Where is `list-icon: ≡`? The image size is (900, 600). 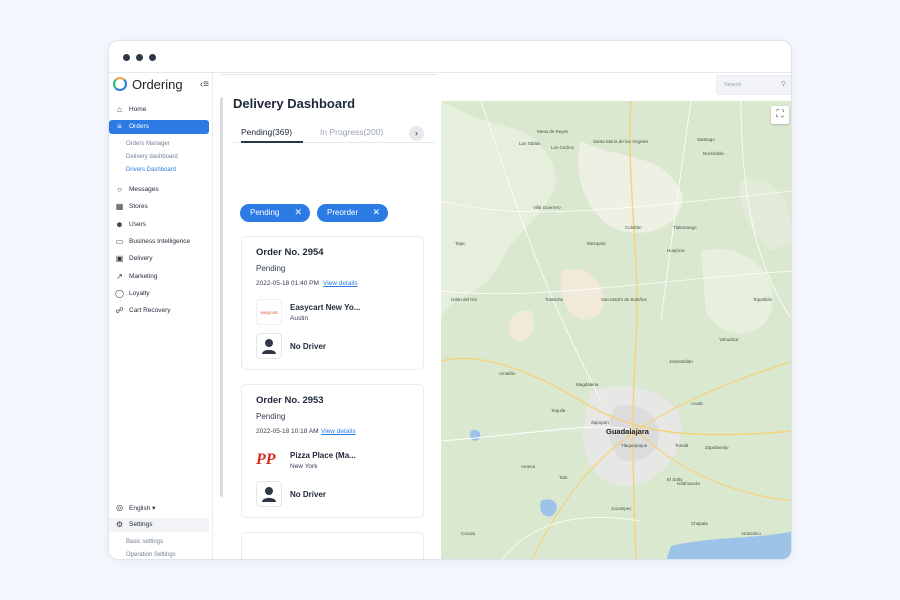
list-icon: ≡ is located at coordinates (119, 126).